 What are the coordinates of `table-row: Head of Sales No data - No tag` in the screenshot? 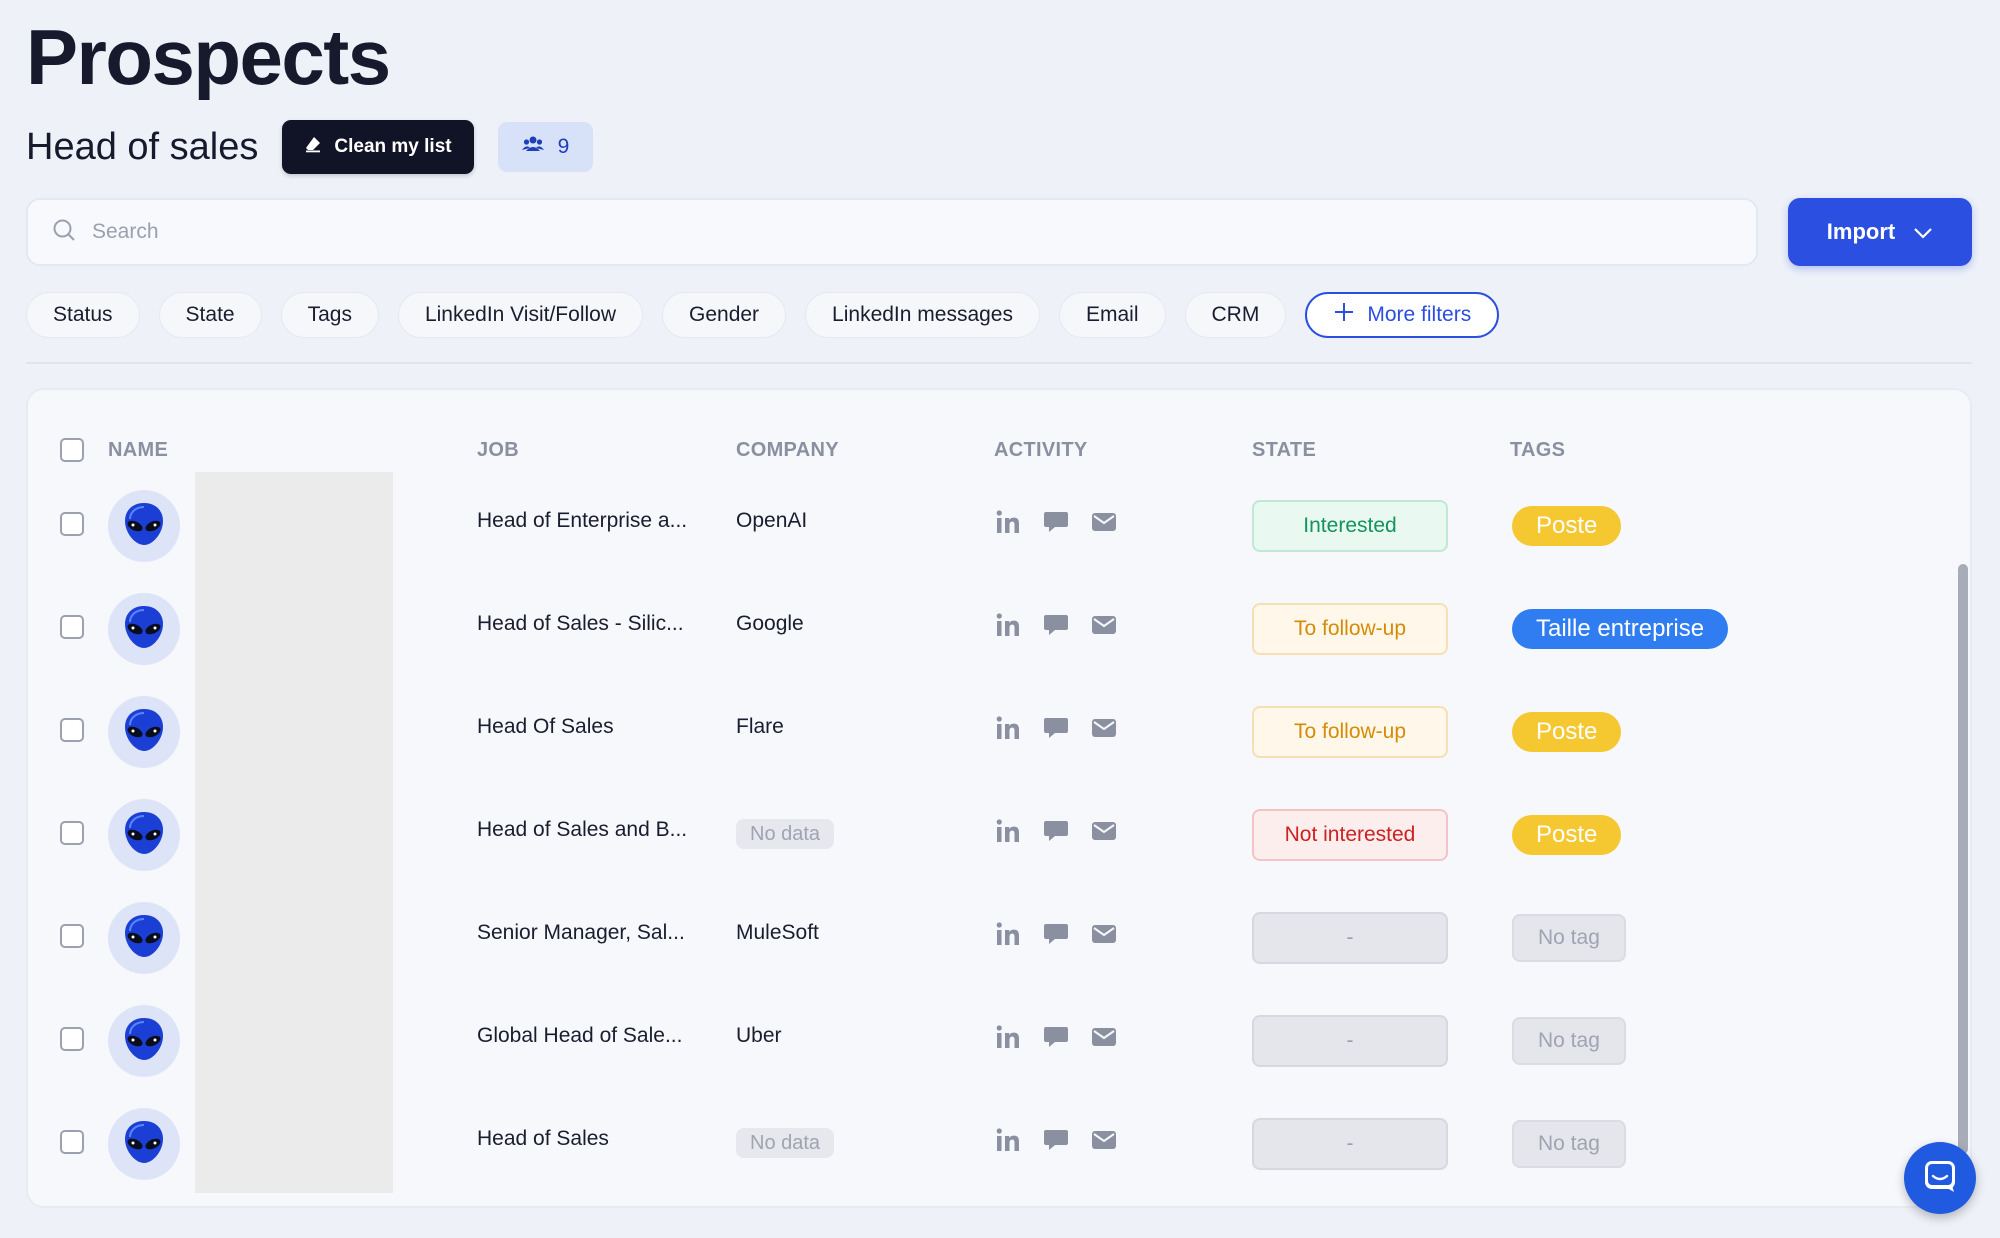 It's located at (999, 1141).